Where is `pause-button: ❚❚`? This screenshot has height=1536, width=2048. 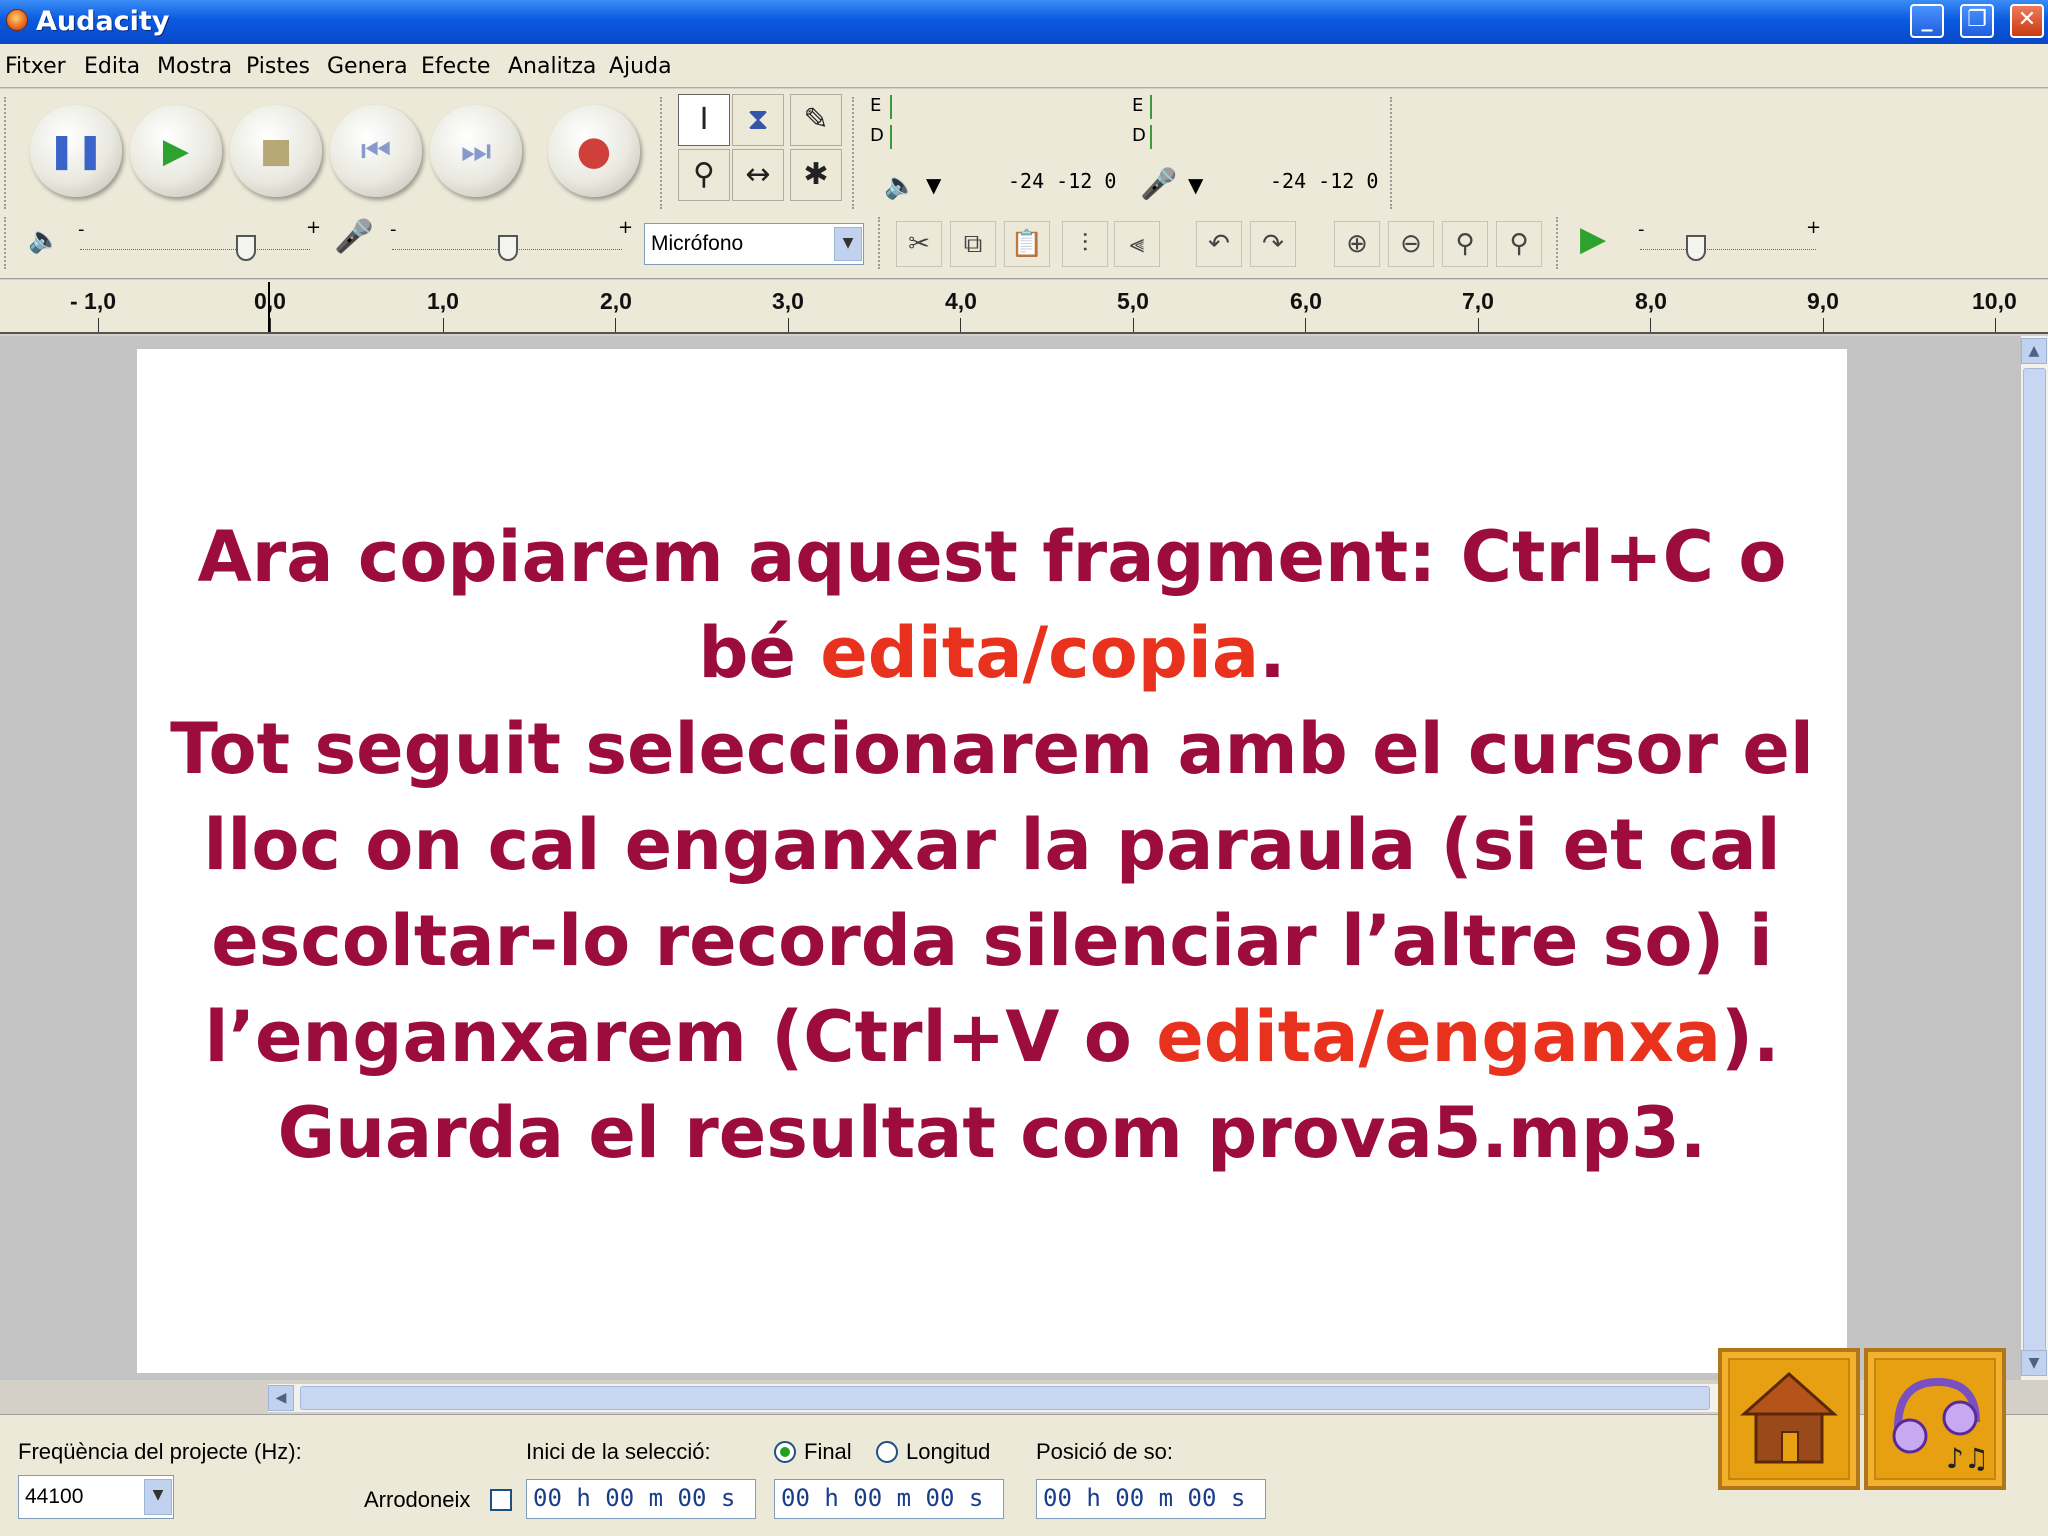 pause-button: ❚❚ is located at coordinates (76, 151).